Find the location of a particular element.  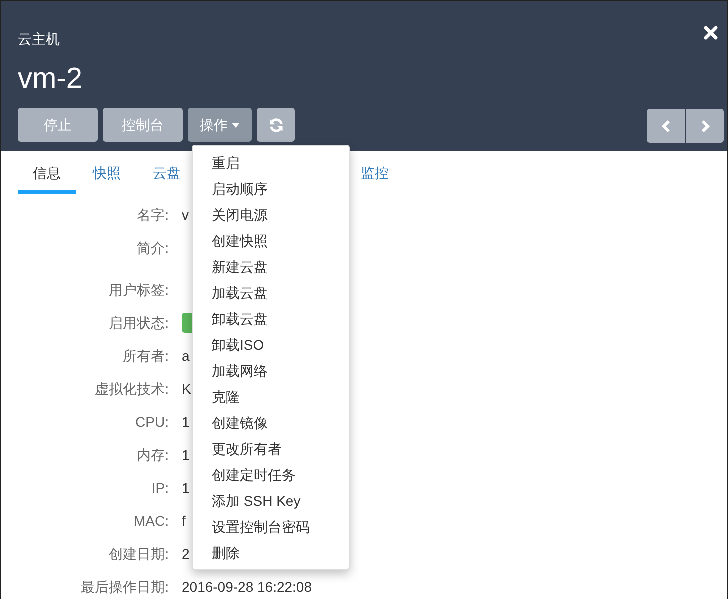

menu-item: 新建云盘 is located at coordinates (271, 267).